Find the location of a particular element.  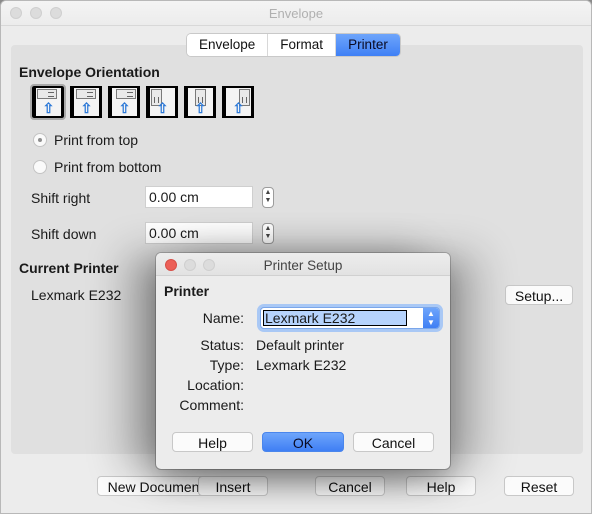

dialog-title: Printer Setup is located at coordinates (303, 265).